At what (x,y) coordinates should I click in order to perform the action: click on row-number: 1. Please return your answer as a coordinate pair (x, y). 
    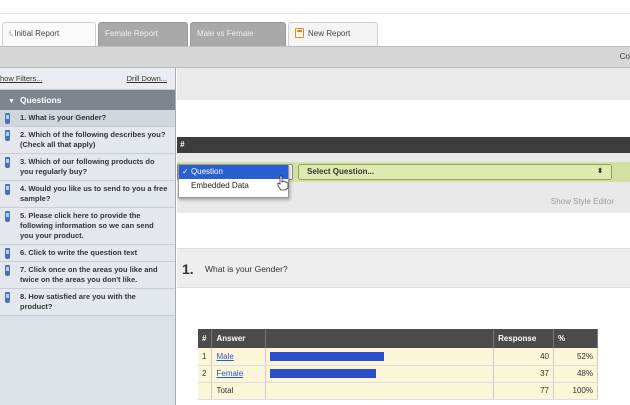
    Looking at the image, I should click on (205, 357).